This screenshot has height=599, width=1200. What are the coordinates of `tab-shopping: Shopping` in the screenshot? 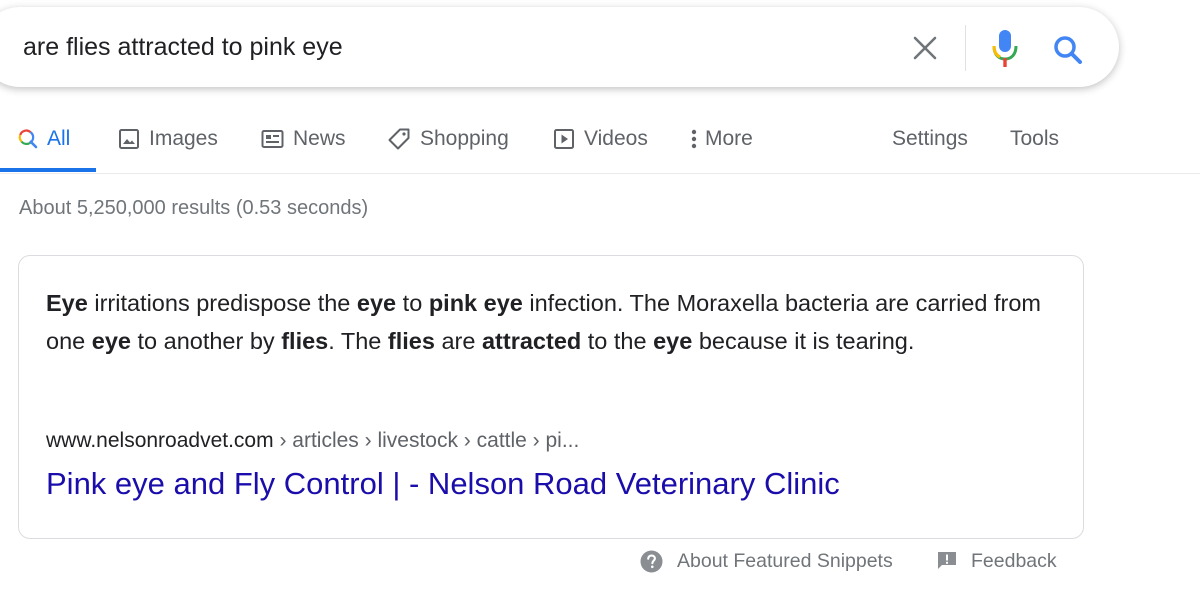 It's located at (448, 139).